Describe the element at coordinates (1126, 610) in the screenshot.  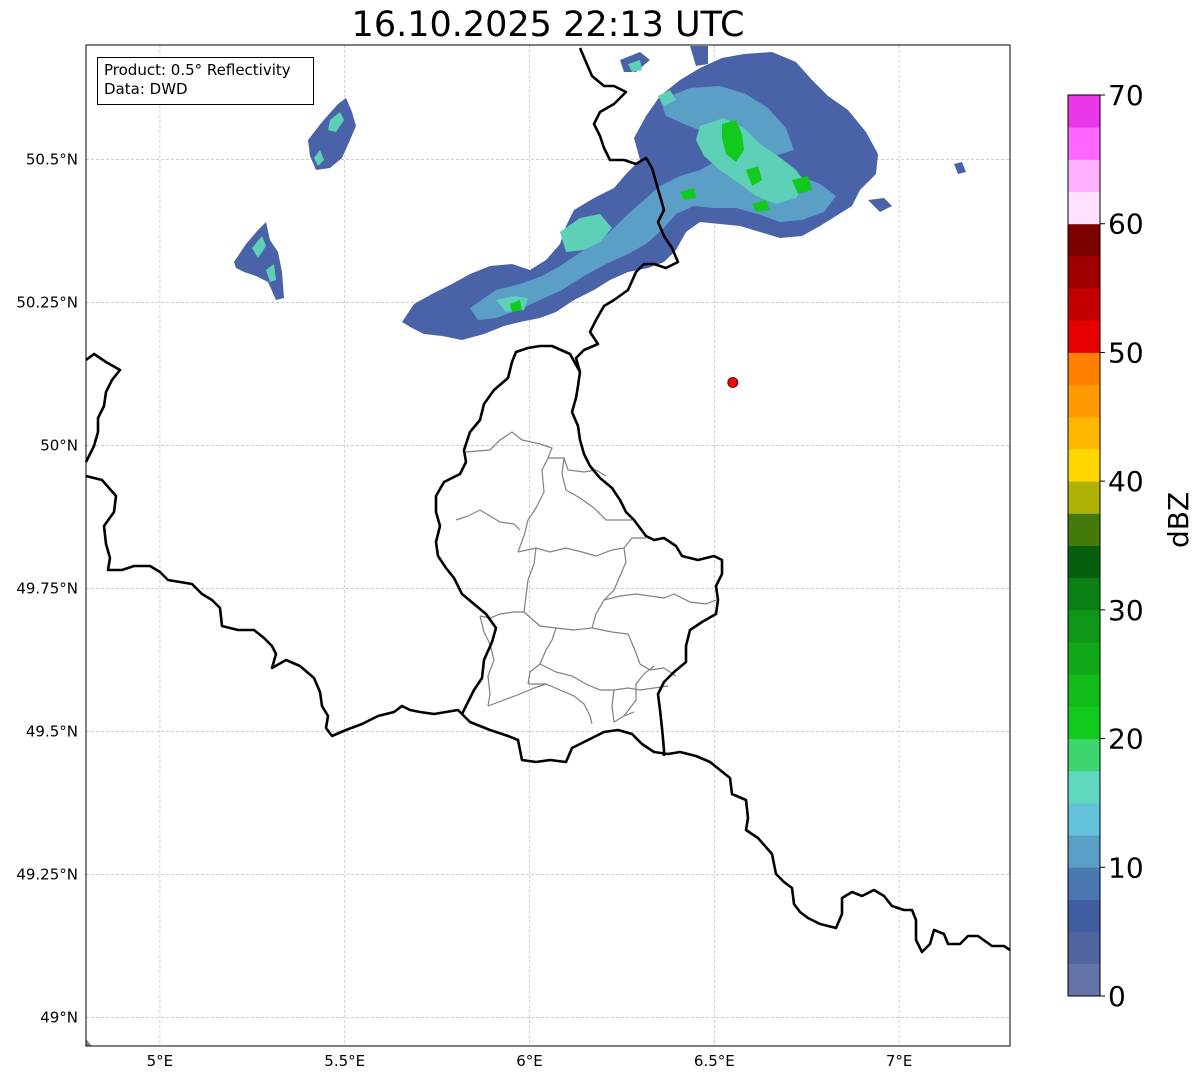
I see `colorbar-tick-label: 30` at that location.